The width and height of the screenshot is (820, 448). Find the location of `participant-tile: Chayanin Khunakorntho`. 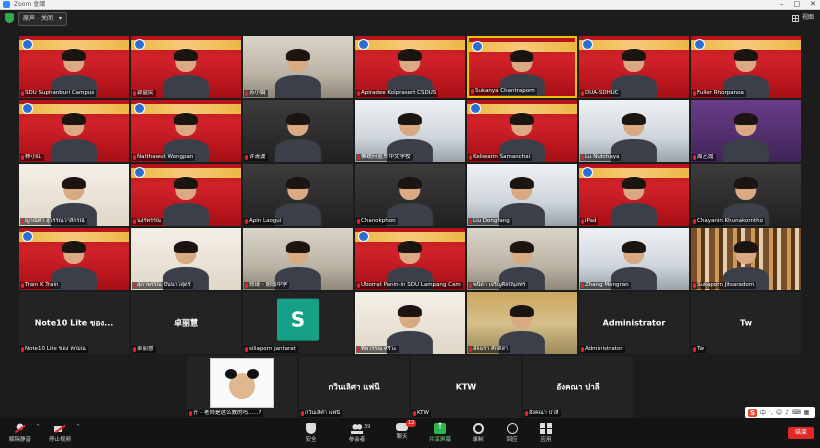

participant-tile: Chayanin Khunakorntho is located at coordinates (746, 195).